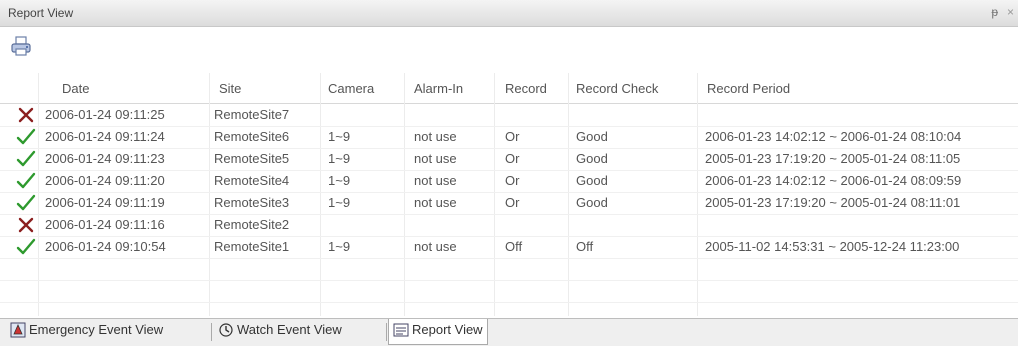 The height and width of the screenshot is (346, 1018). I want to click on column-header-record: Record, so click(526, 88).